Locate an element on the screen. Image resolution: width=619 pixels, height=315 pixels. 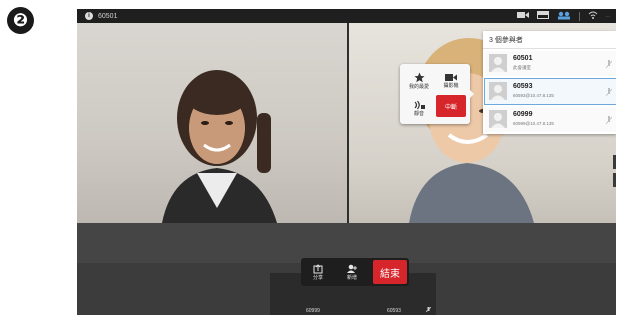
mute-button: 靜音 is located at coordinates (419, 108).